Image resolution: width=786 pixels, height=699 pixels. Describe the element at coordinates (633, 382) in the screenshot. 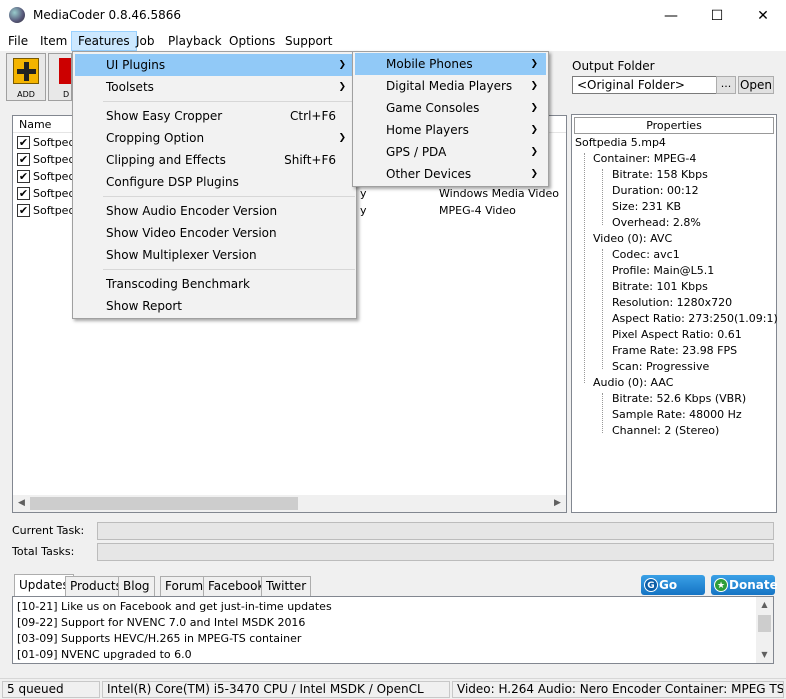

I see `prop-audio: Audio (0): AAC` at that location.